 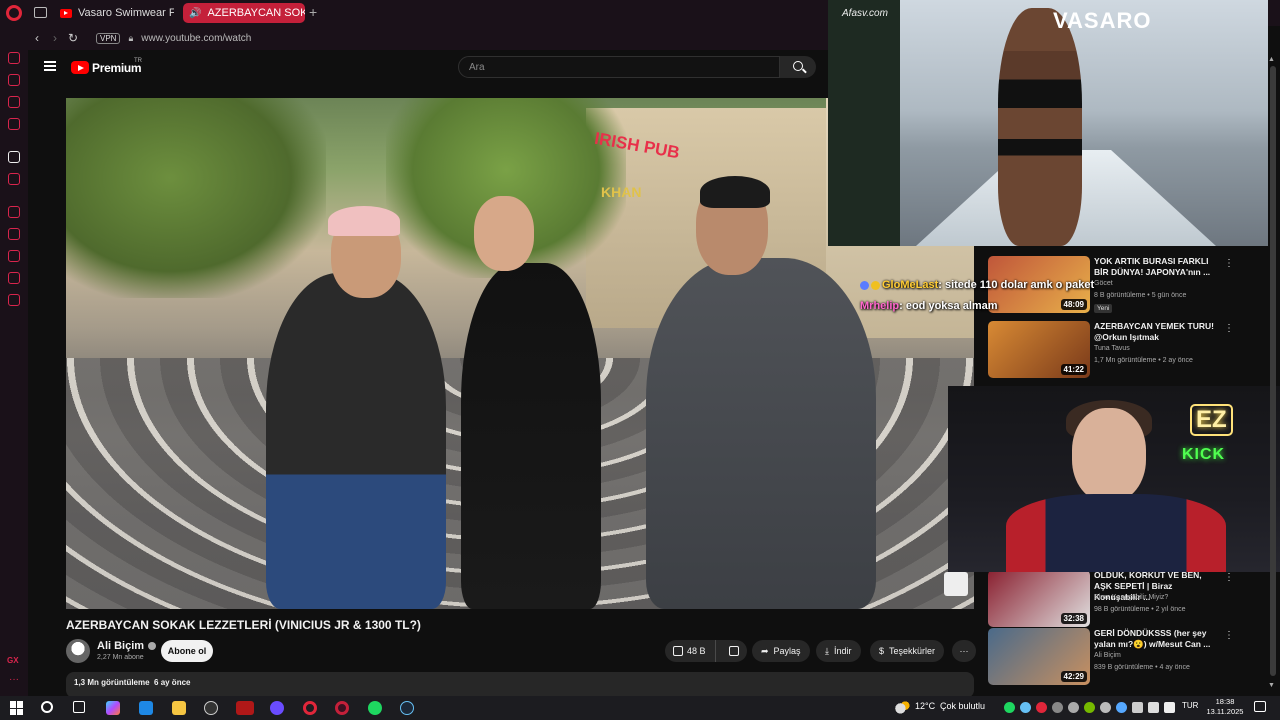 What do you see at coordinates (195, 13) in the screenshot?
I see `speaker-icon: 🔊` at bounding box center [195, 13].